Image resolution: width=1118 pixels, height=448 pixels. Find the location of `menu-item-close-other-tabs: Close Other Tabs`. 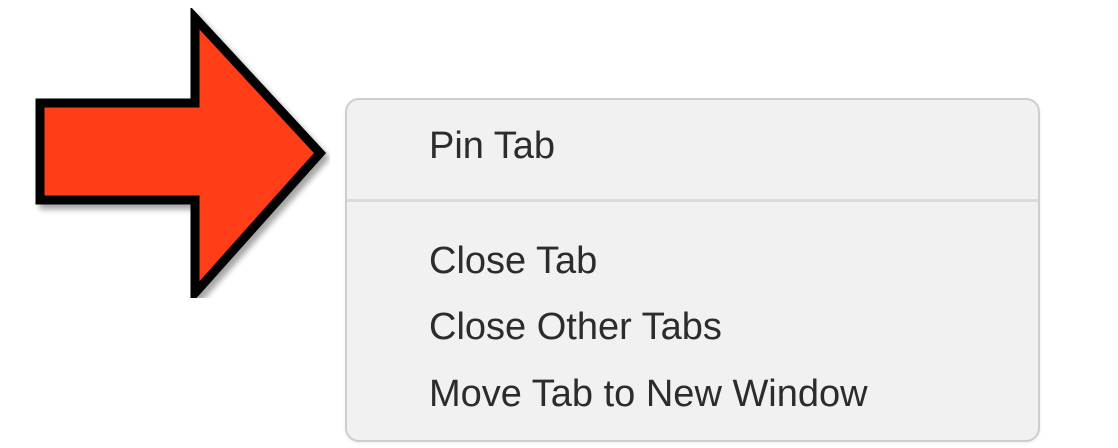

menu-item-close-other-tabs: Close Other Tabs is located at coordinates (575, 327).